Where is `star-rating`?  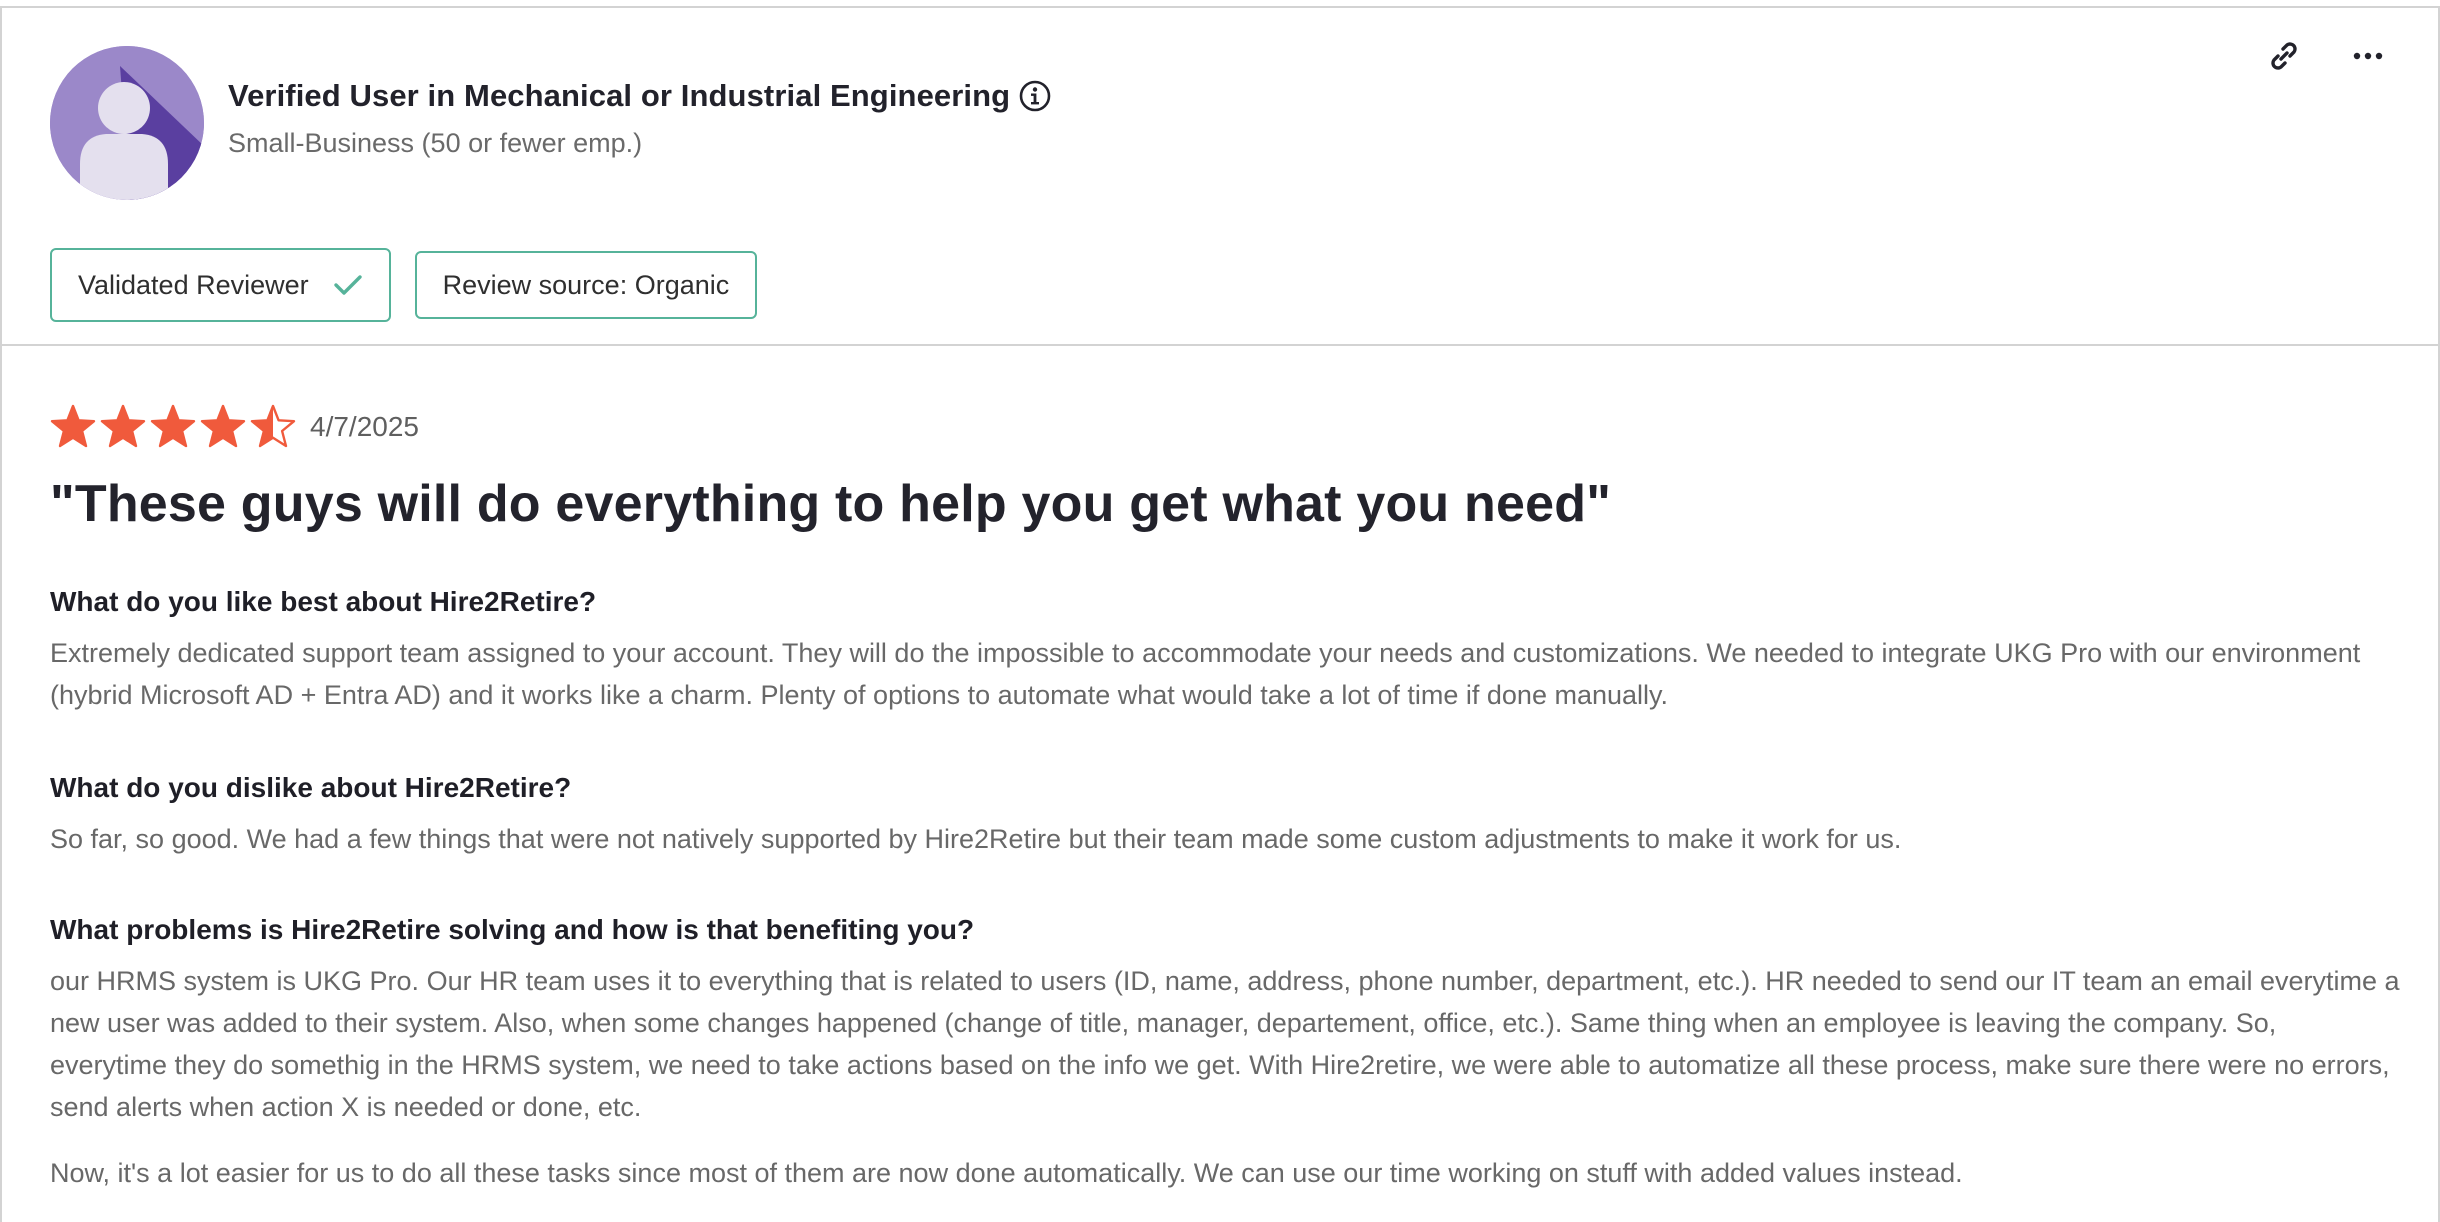
star-rating is located at coordinates (173, 427).